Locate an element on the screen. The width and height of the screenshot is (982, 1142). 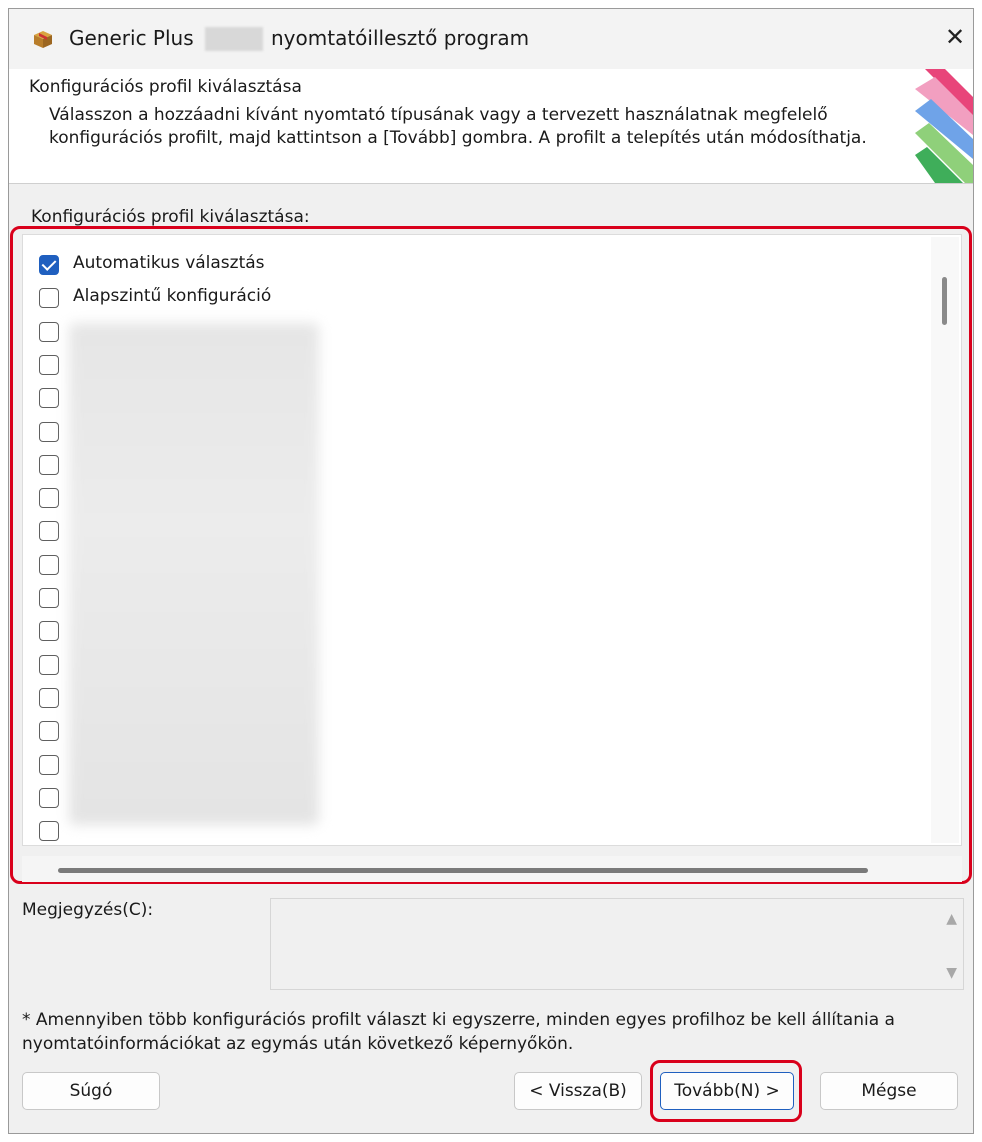
highlight-frame-next is located at coordinates (726, 1091).